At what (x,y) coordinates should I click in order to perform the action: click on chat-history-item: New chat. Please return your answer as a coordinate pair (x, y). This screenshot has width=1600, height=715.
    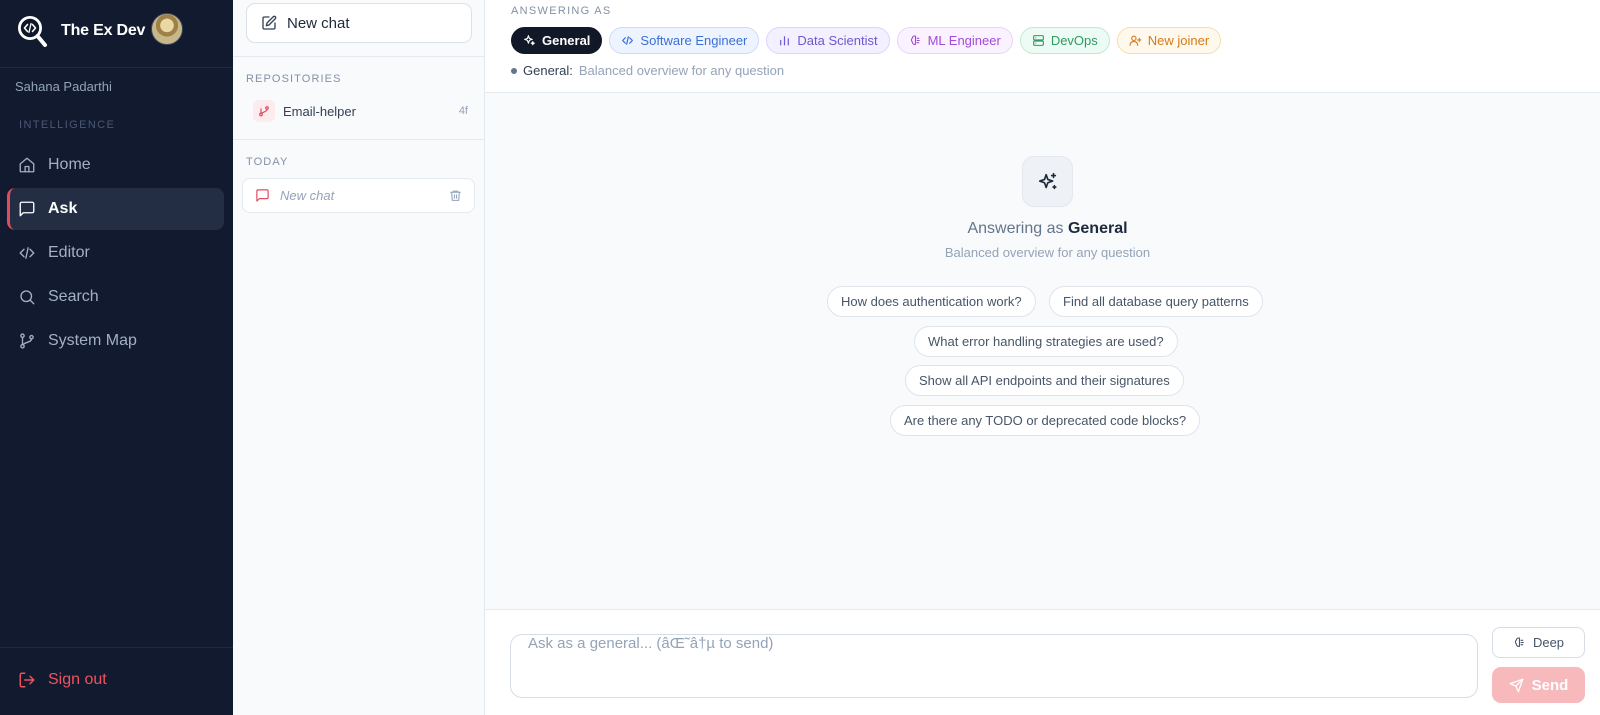
    Looking at the image, I should click on (358, 195).